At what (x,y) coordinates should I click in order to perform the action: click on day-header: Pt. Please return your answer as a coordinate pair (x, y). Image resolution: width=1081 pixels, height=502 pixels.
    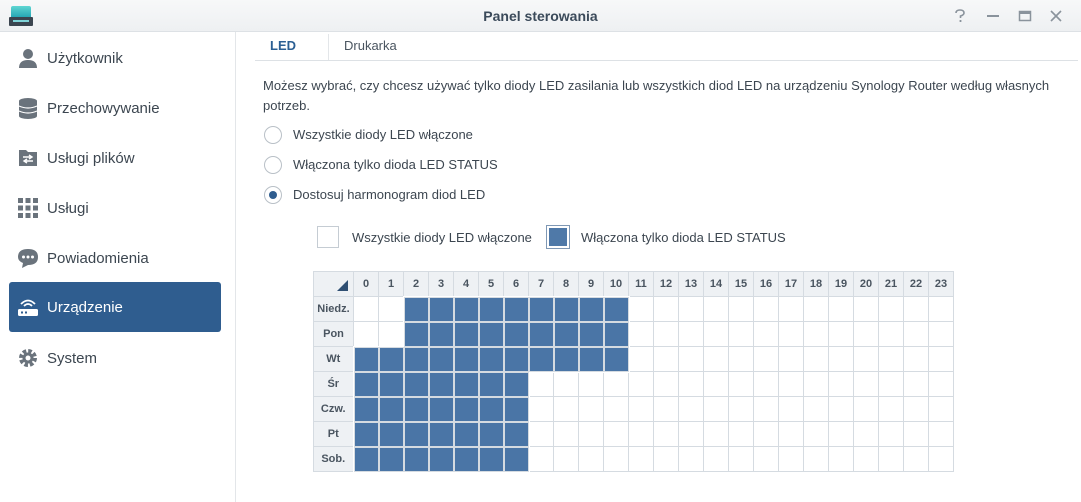
    Looking at the image, I should click on (333, 434).